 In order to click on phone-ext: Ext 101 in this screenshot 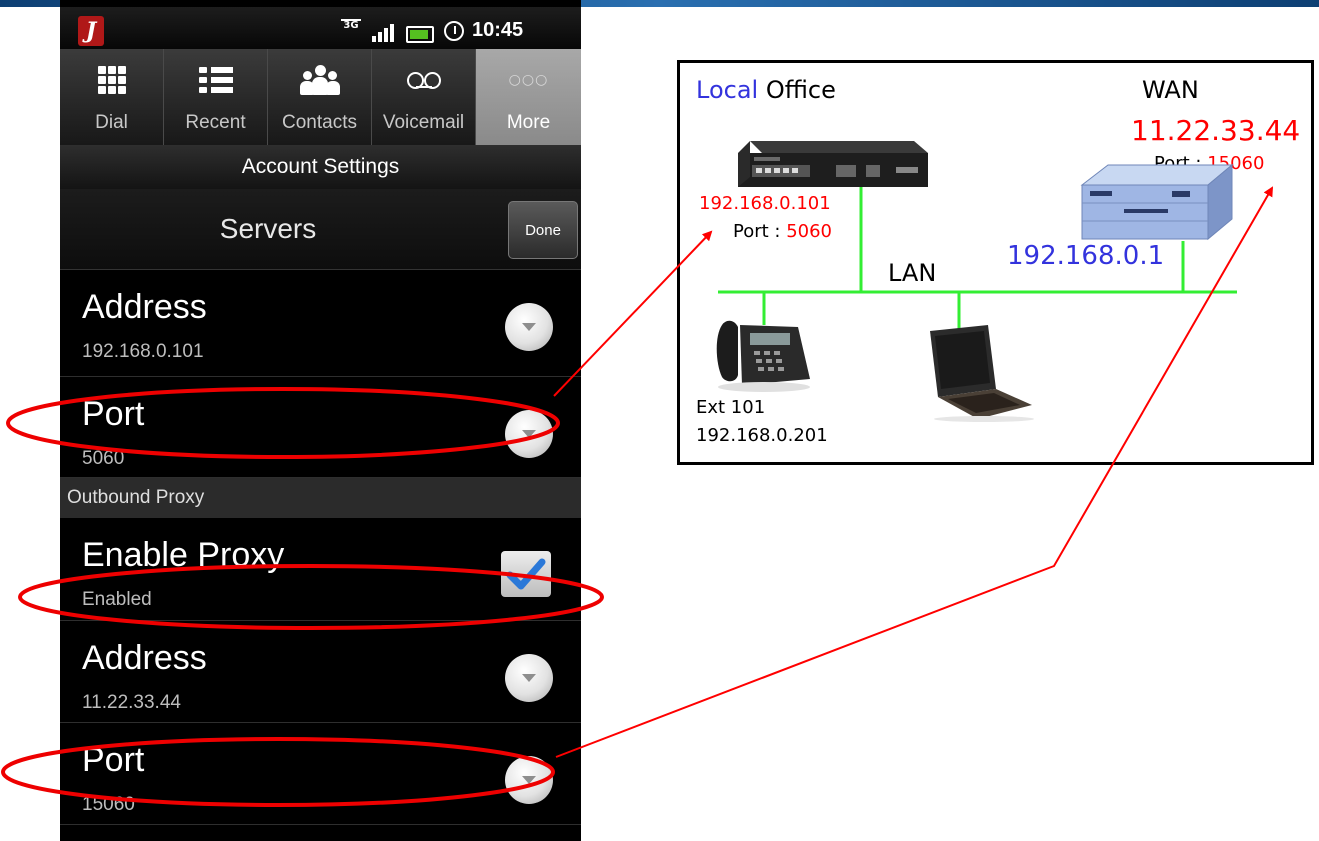, I will do `click(731, 407)`.